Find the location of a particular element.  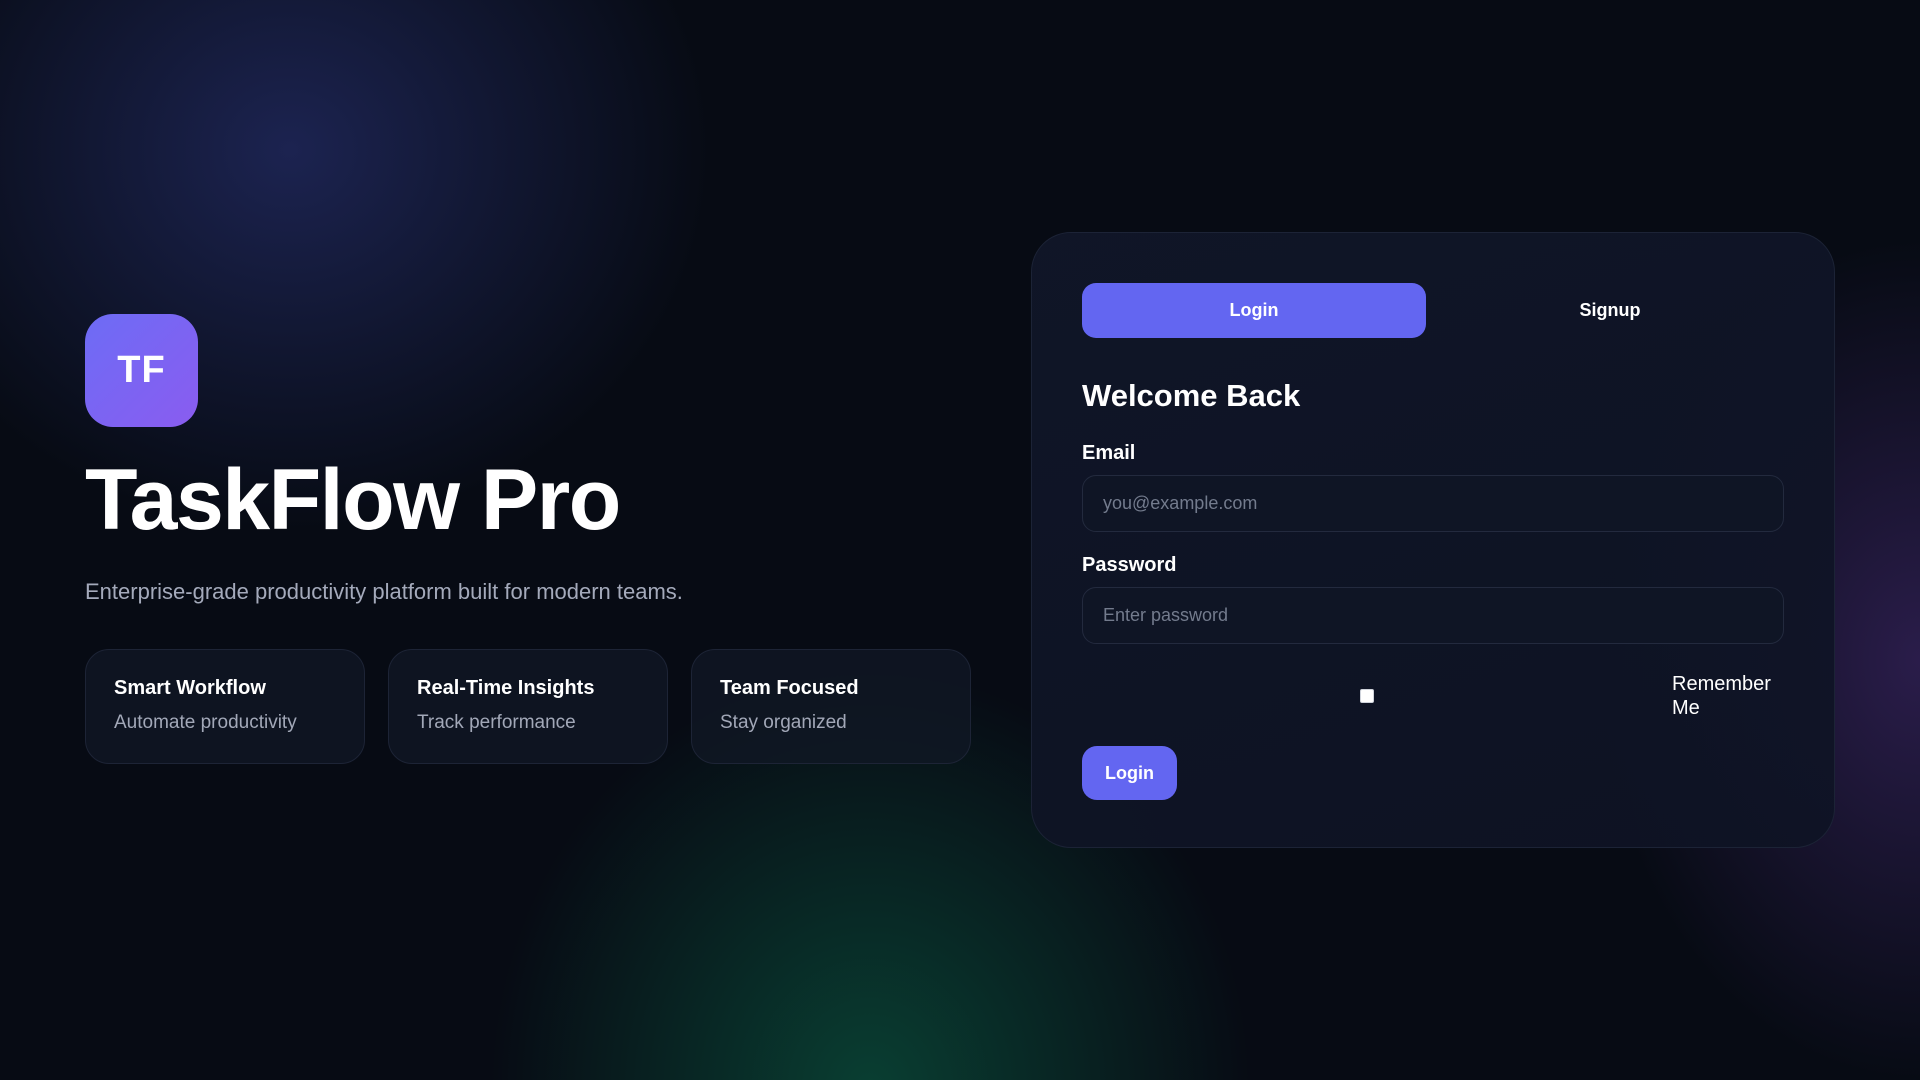

feature-title: Team Focused is located at coordinates (789, 688).